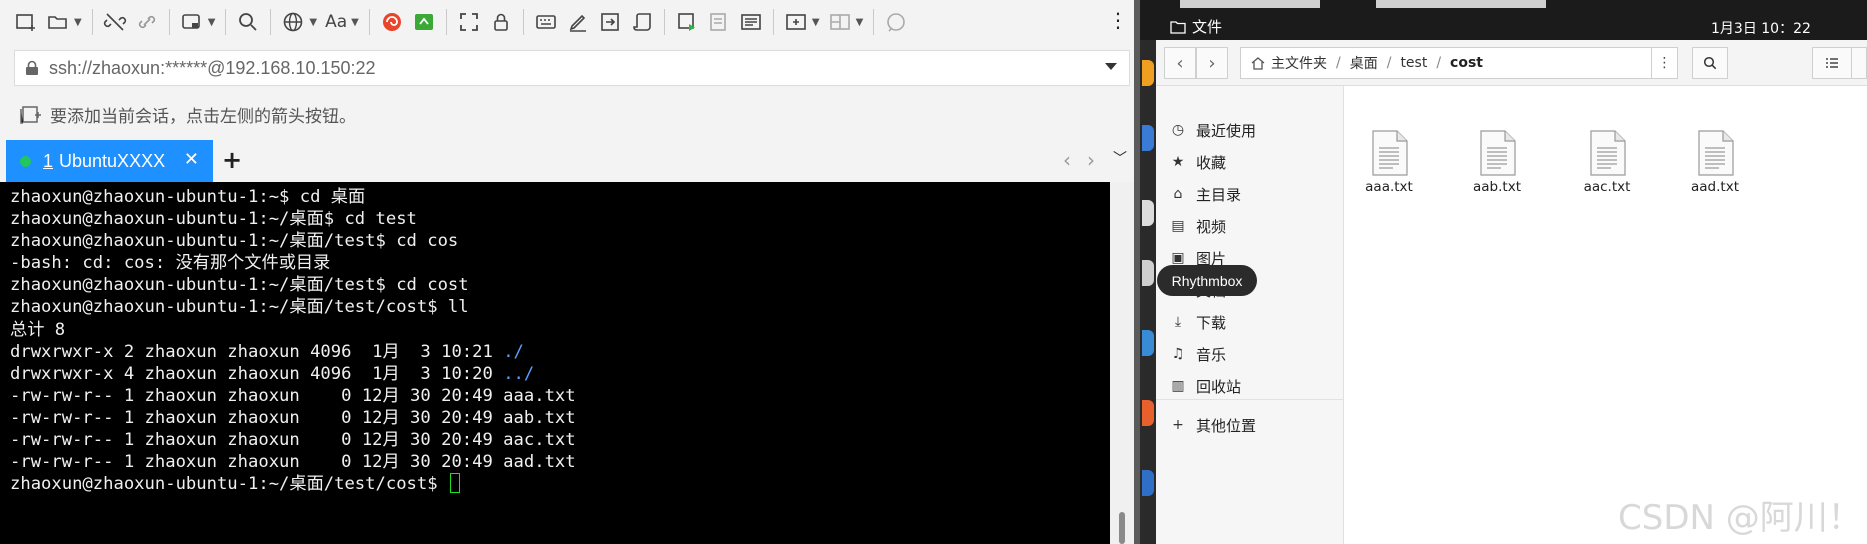 The image size is (1867, 544). What do you see at coordinates (1665, 63) in the screenshot?
I see `path-menu-icon: ⋮` at bounding box center [1665, 63].